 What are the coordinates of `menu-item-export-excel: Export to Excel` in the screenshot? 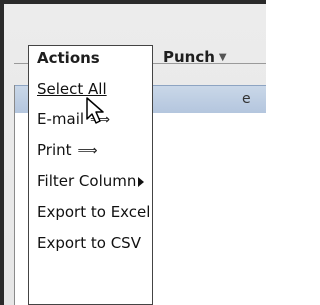 It's located at (90, 212).